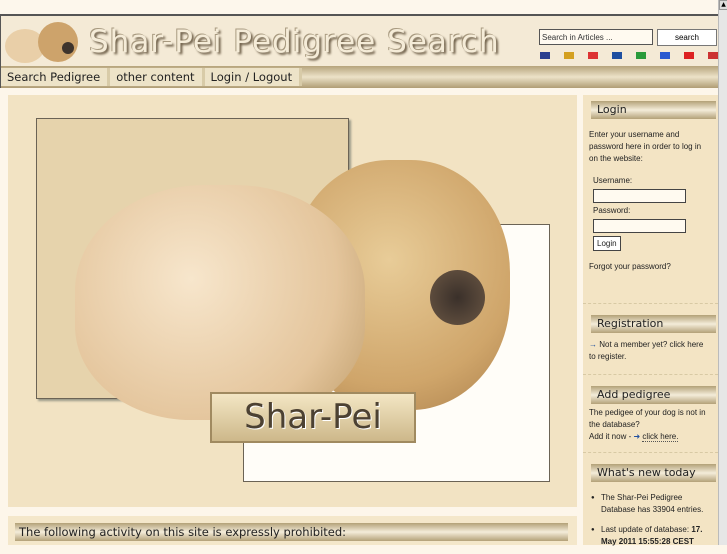 The height and width of the screenshot is (554, 727). Describe the element at coordinates (650, 267) in the screenshot. I see `forgot-password-link: Forgot your password?` at that location.